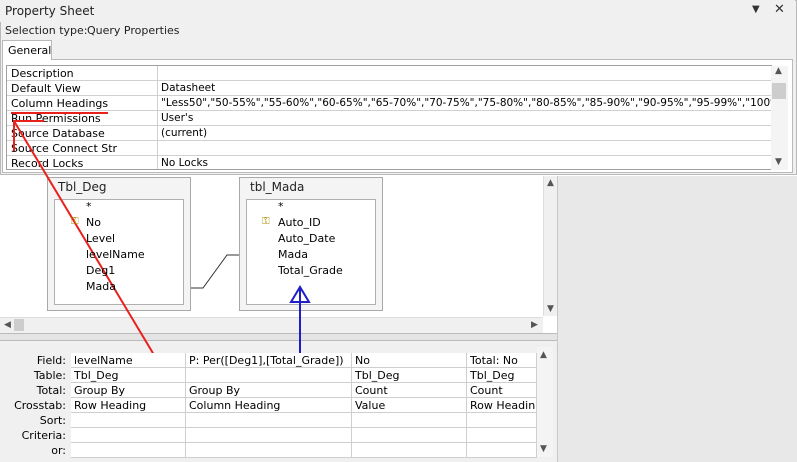 The width and height of the screenshot is (797, 462). I want to click on field-item: Deg1, so click(100, 270).